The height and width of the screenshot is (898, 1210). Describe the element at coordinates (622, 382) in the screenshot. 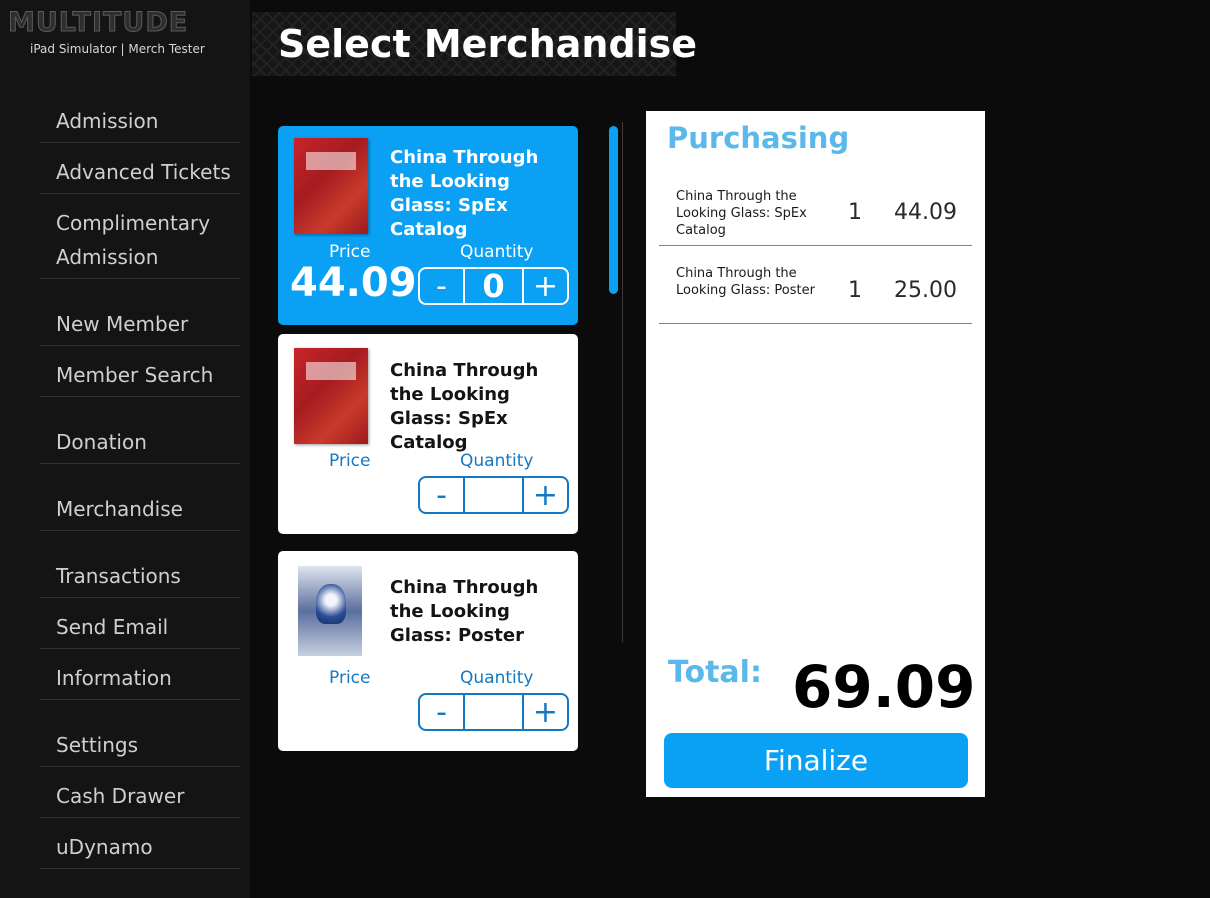

I see `scroll-divider` at that location.